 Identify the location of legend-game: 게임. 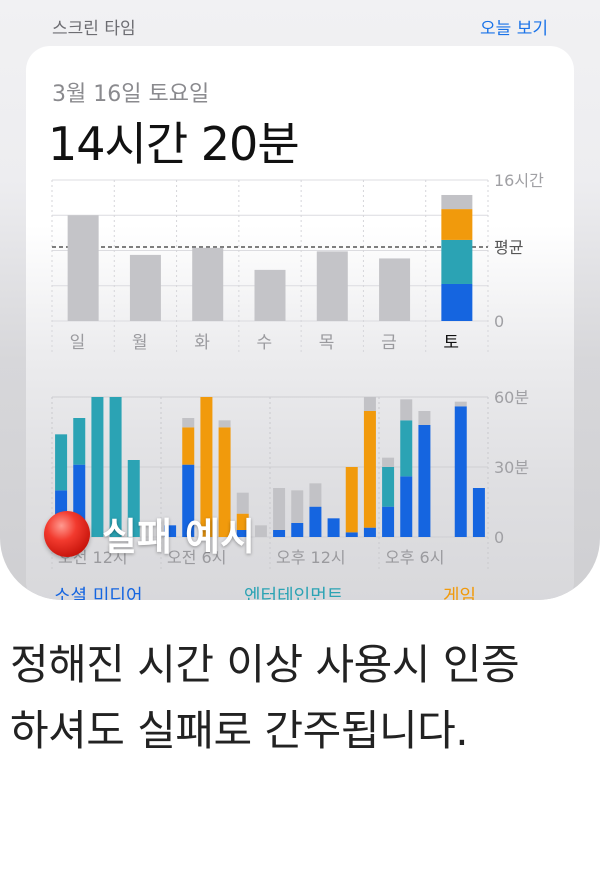
(460, 593).